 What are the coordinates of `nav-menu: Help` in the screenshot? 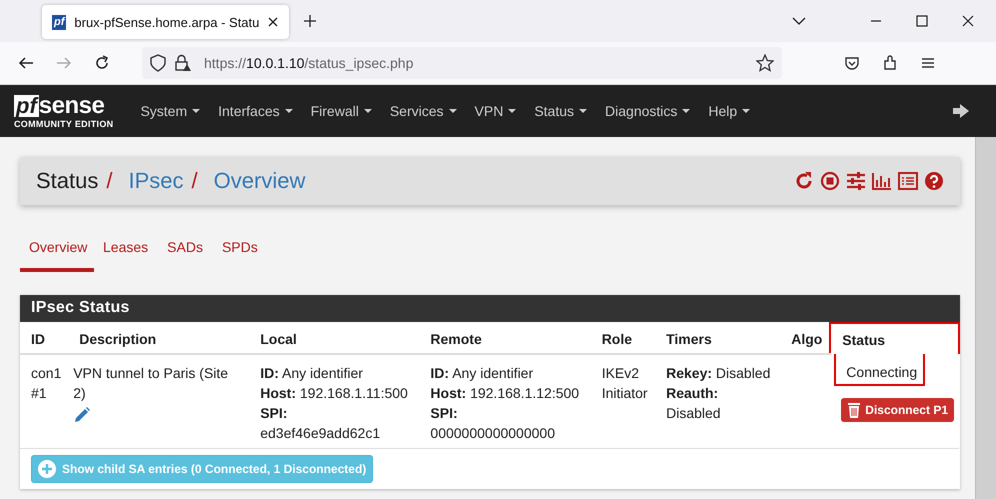 It's located at (729, 111).